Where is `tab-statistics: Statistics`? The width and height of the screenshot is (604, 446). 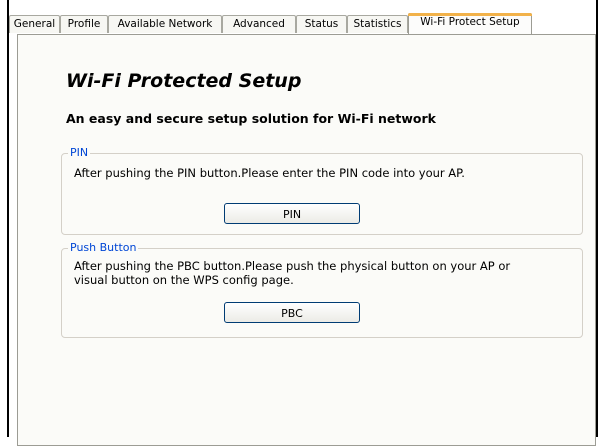 tab-statistics: Statistics is located at coordinates (377, 24).